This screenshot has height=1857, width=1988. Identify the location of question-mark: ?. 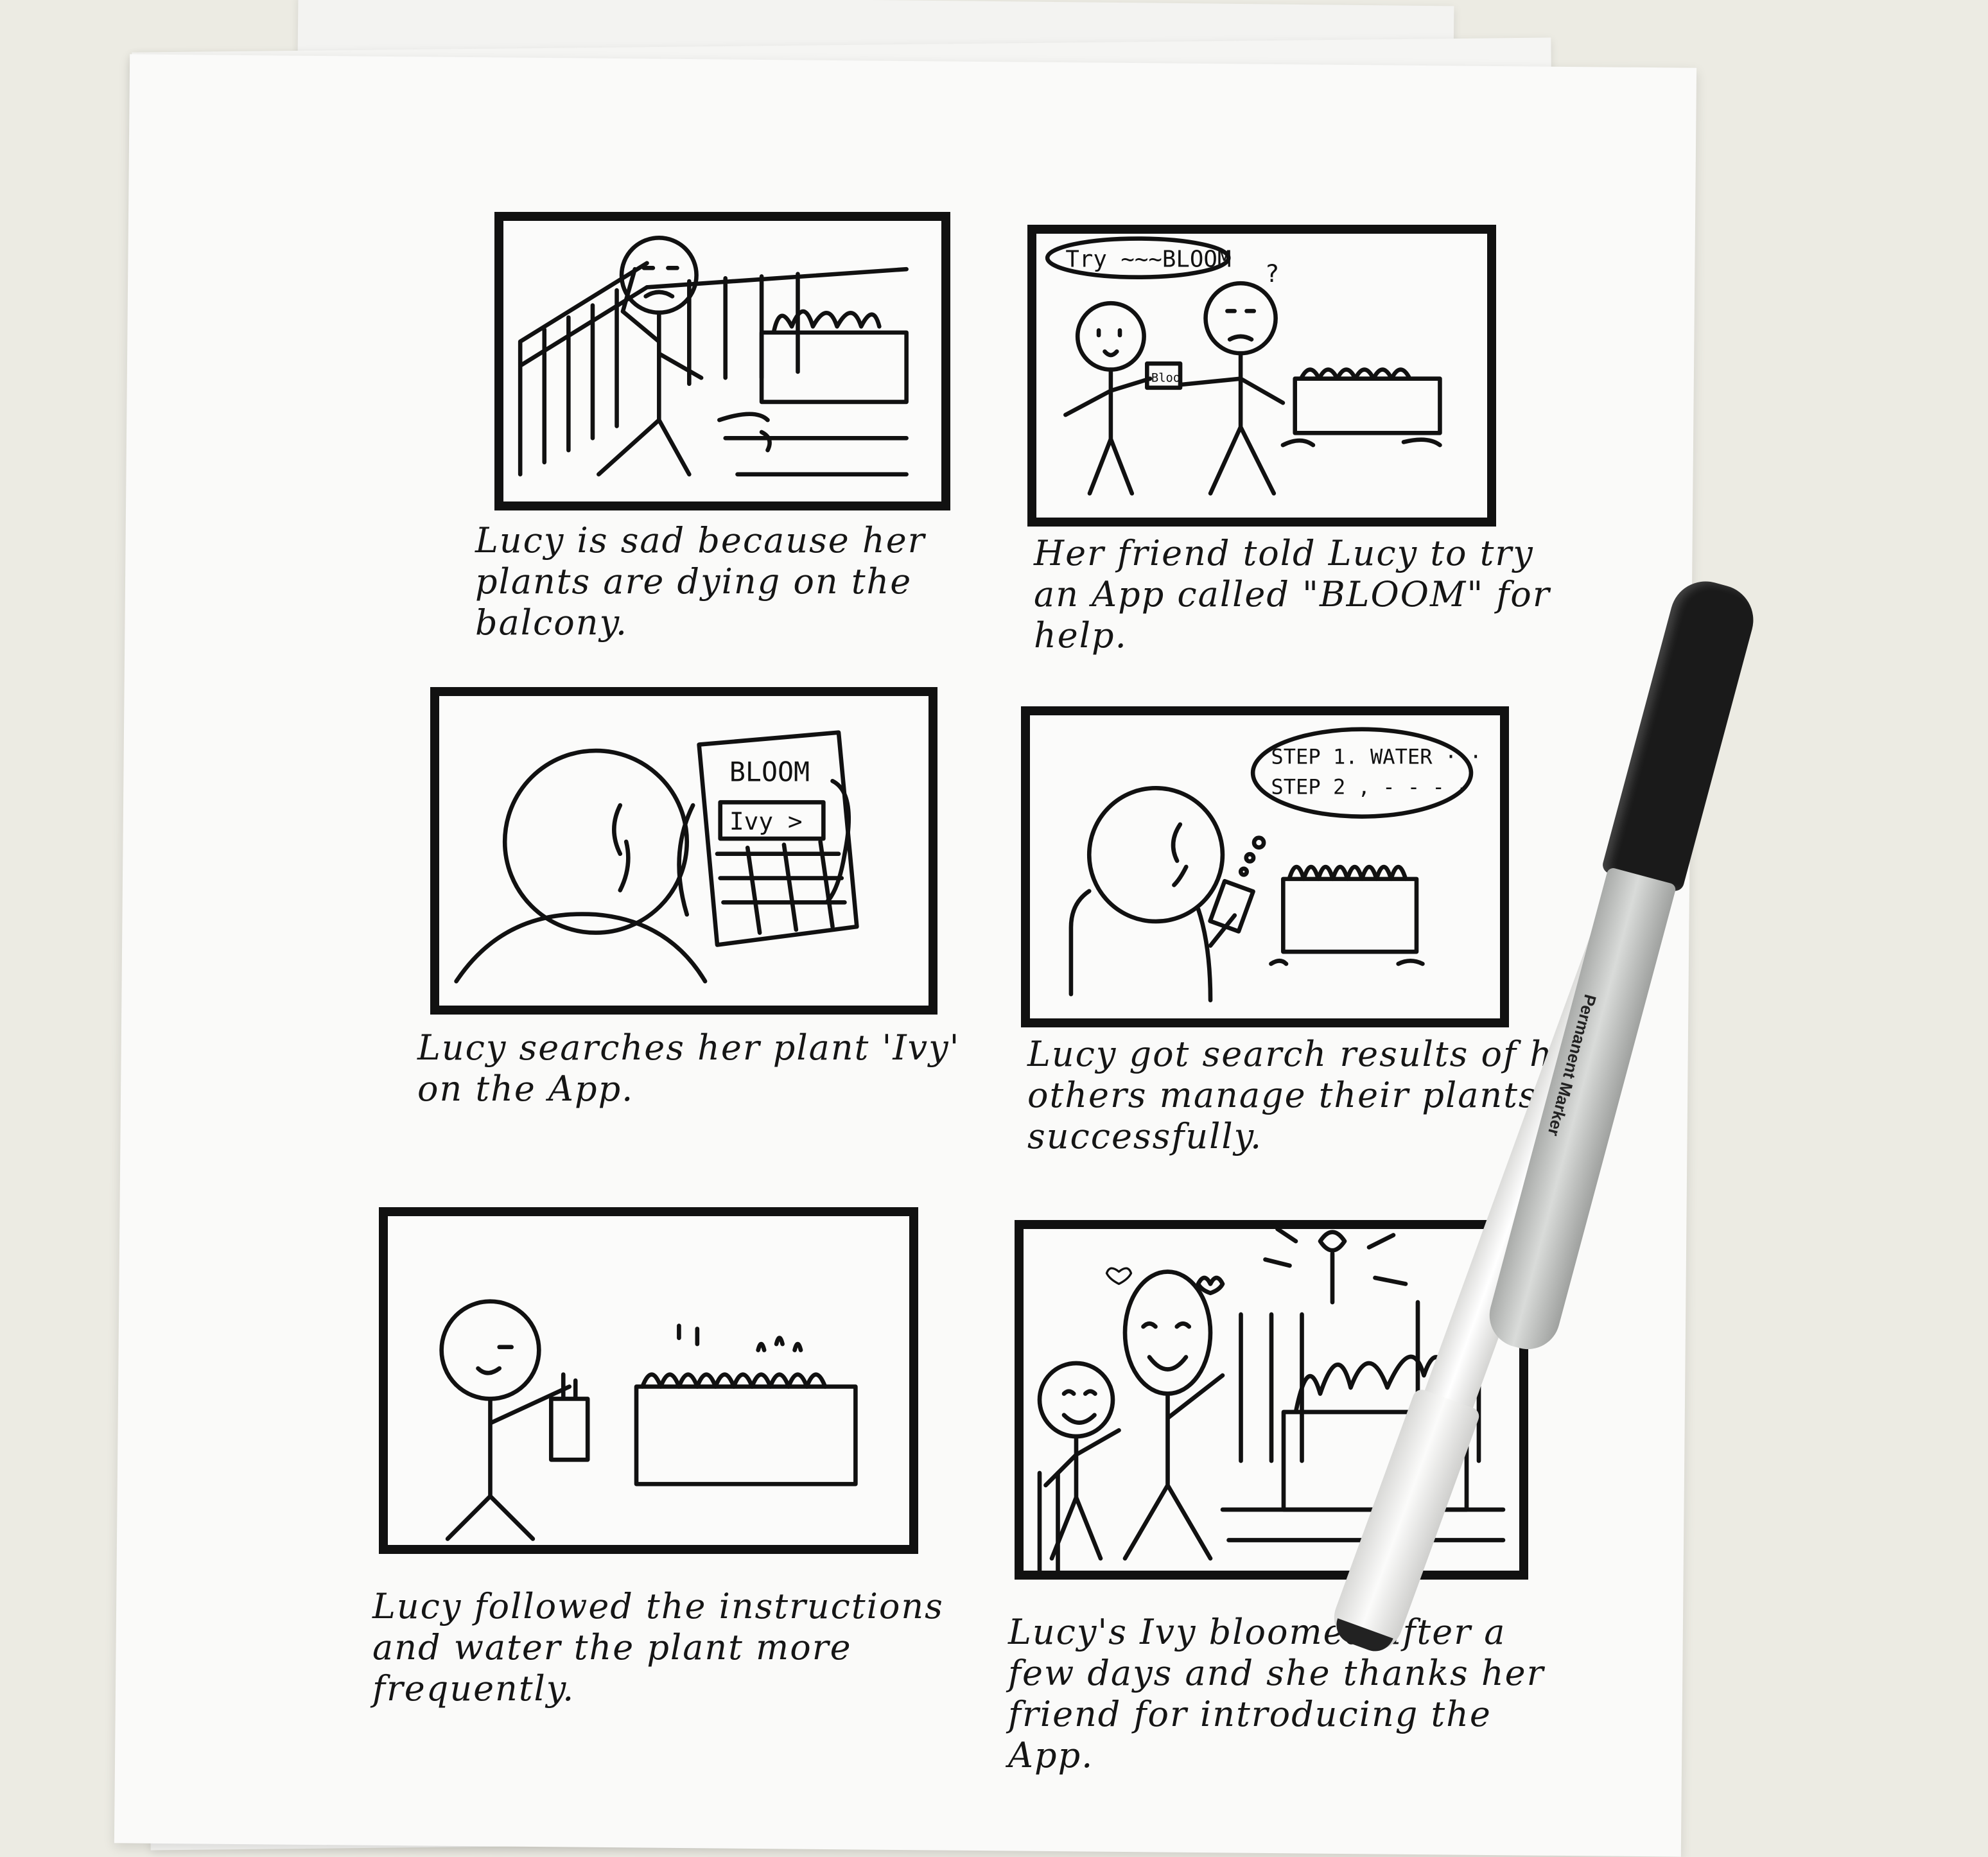
(1272, 274).